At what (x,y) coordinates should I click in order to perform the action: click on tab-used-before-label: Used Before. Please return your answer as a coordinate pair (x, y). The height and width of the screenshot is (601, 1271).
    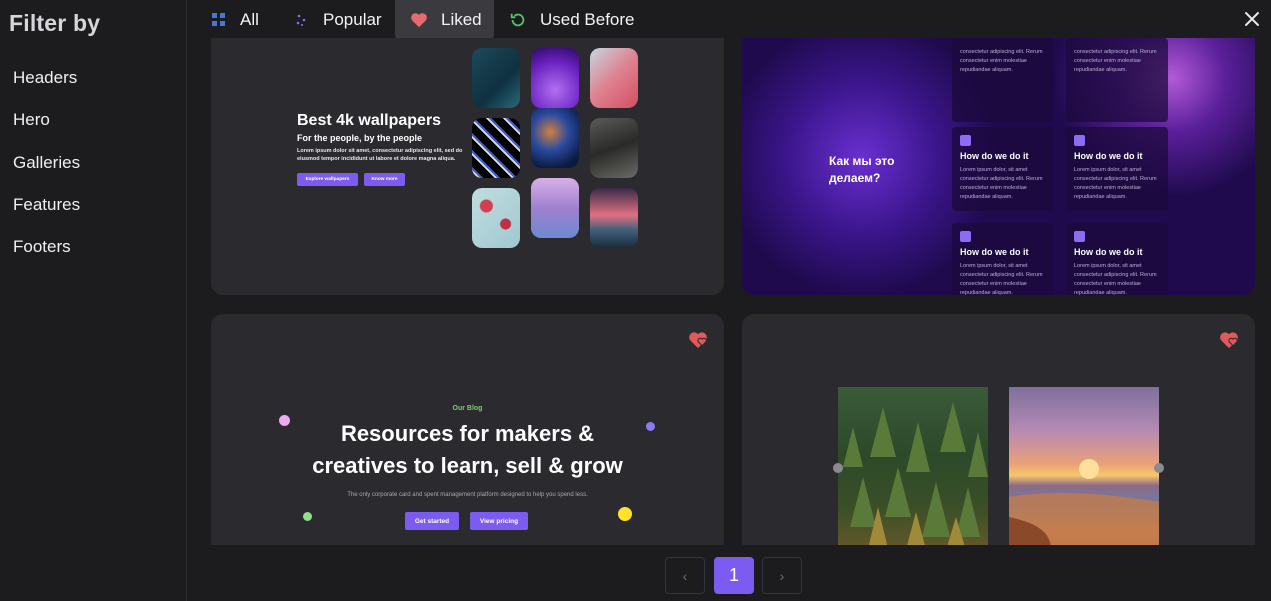
    Looking at the image, I should click on (587, 19).